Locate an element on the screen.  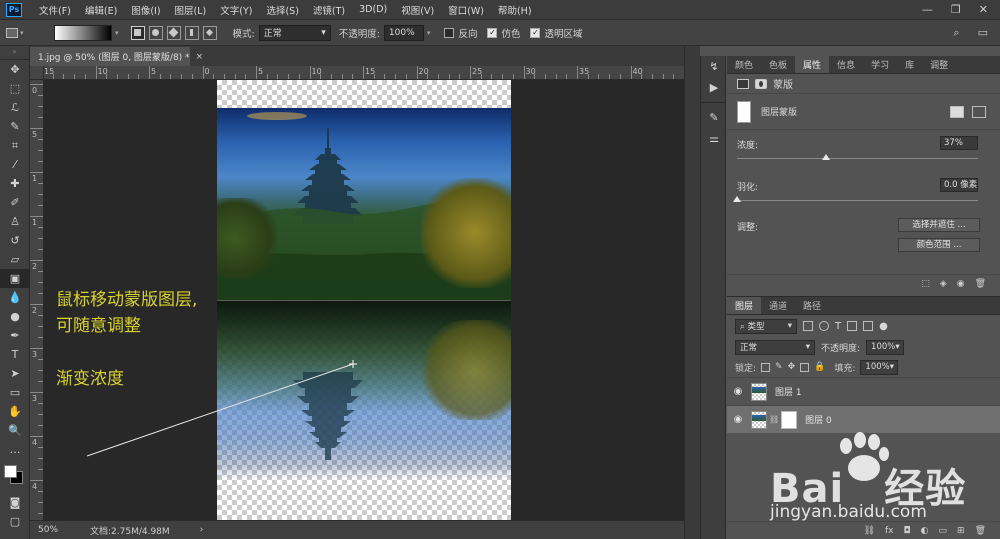
document-tab: 1.jpg @ 50% (图层 0, 图层蒙版/8) * × is located at coordinates (116, 56).